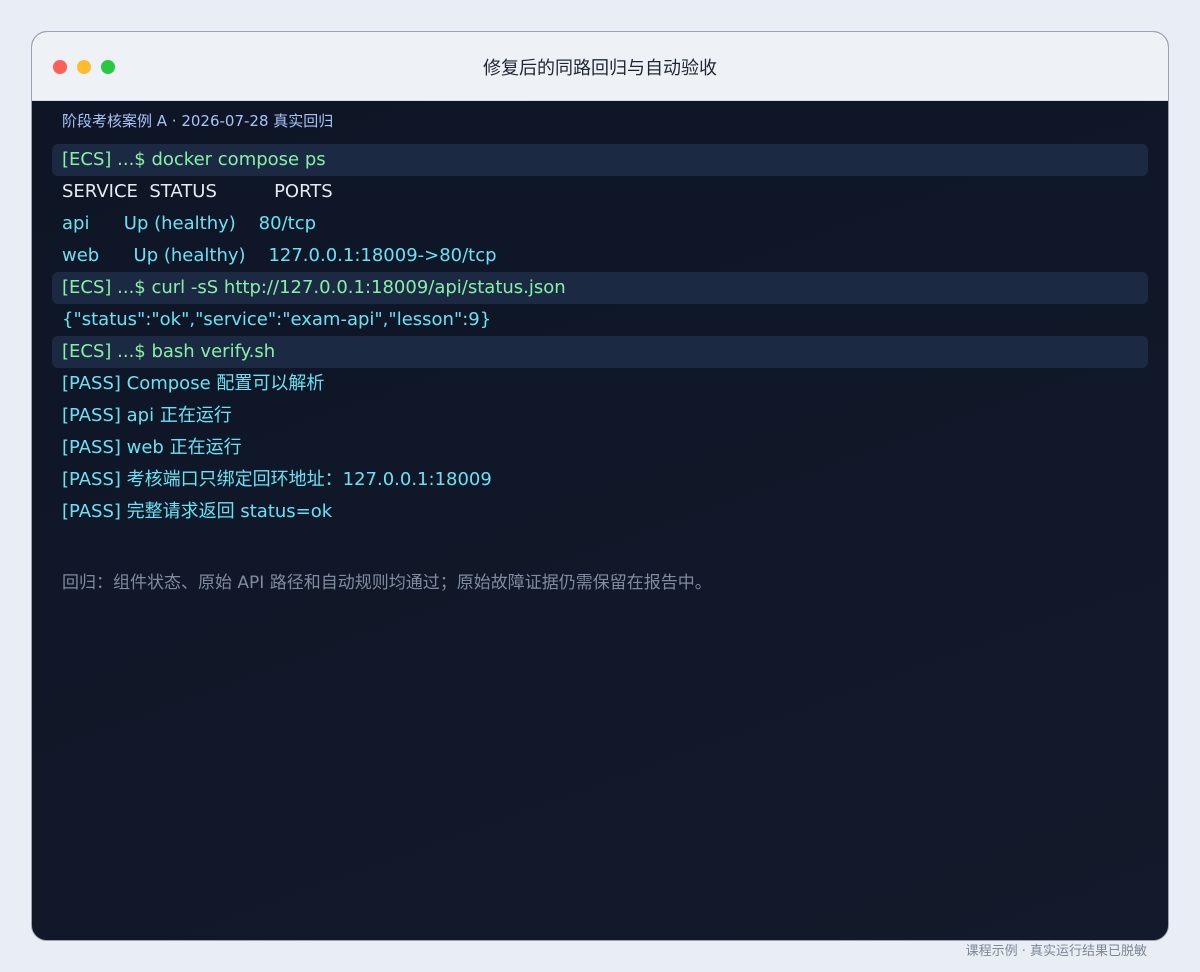 This screenshot has height=972, width=1200. Describe the element at coordinates (197, 511) in the screenshot. I see `pass-line: [PASS] 完整请求返回 status=ok` at that location.